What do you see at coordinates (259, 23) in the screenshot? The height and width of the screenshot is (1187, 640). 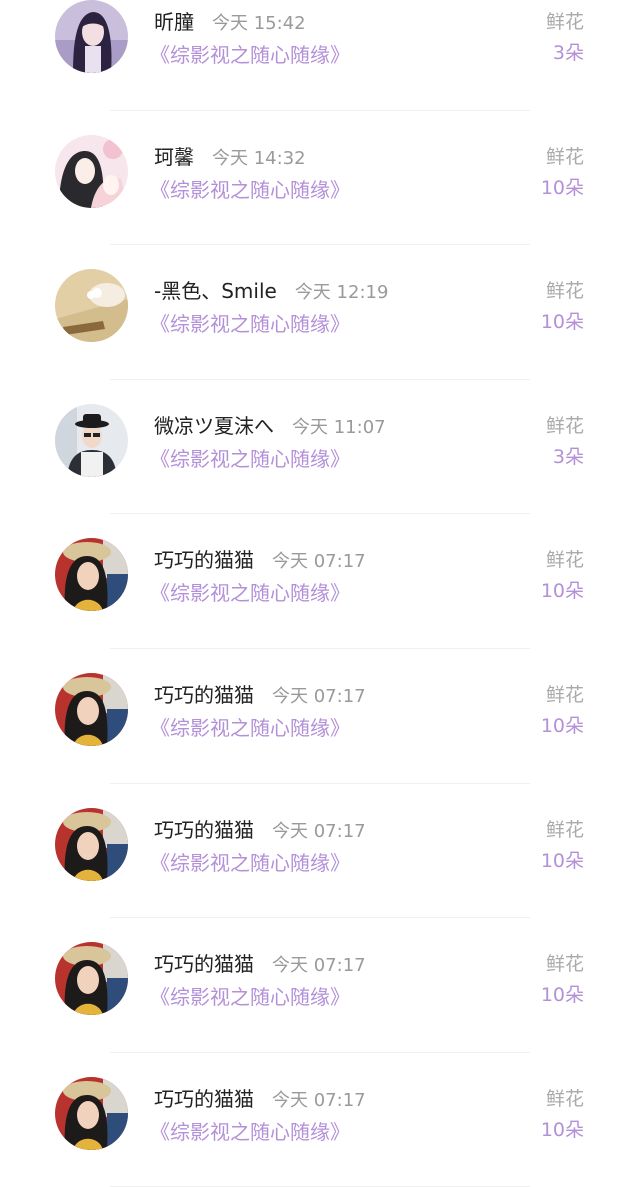 I see `gift-time: 今天 15:42` at bounding box center [259, 23].